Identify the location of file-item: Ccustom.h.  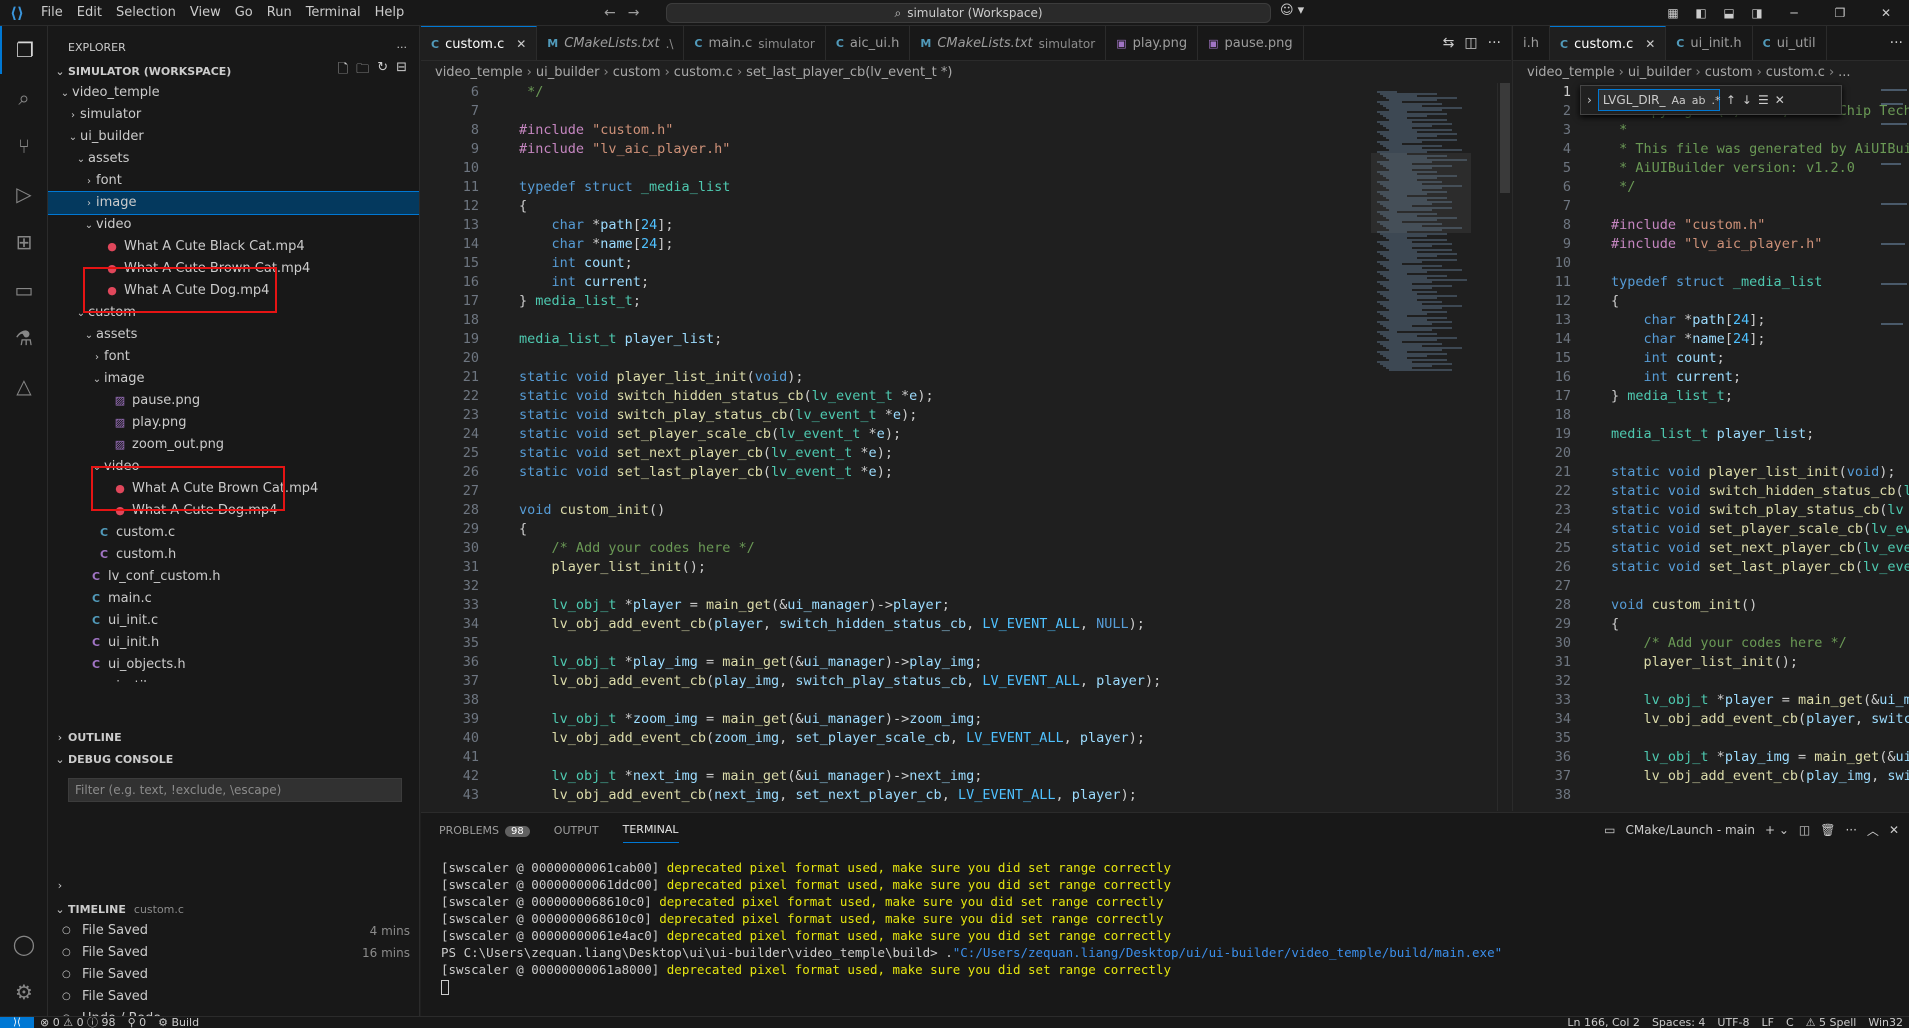
(233, 555).